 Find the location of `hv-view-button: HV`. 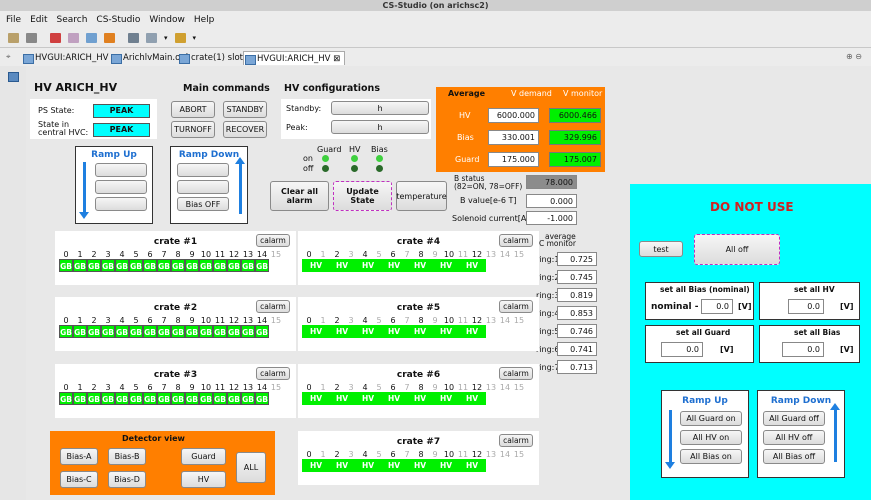

hv-view-button: HV is located at coordinates (203, 479).